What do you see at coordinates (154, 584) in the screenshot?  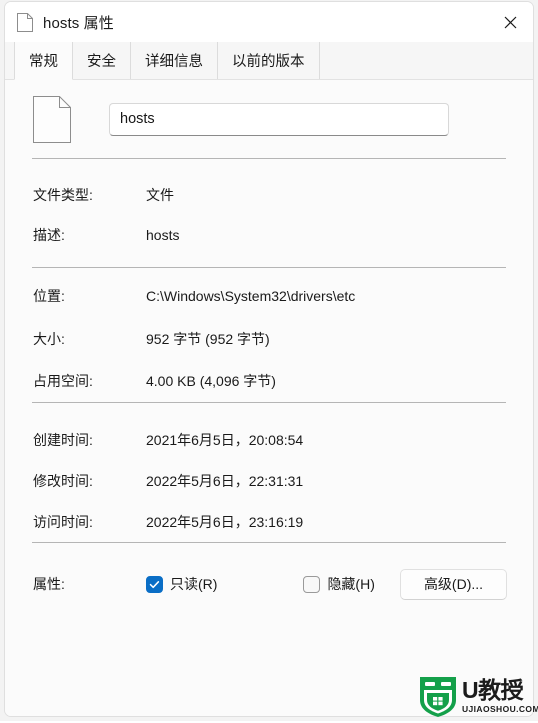 I see `checkbox-checked-icon` at bounding box center [154, 584].